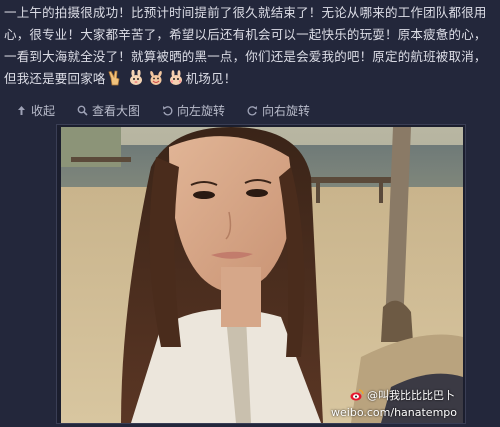  I want to click on rabbit-dance-emoji-icon, so click(155, 77).